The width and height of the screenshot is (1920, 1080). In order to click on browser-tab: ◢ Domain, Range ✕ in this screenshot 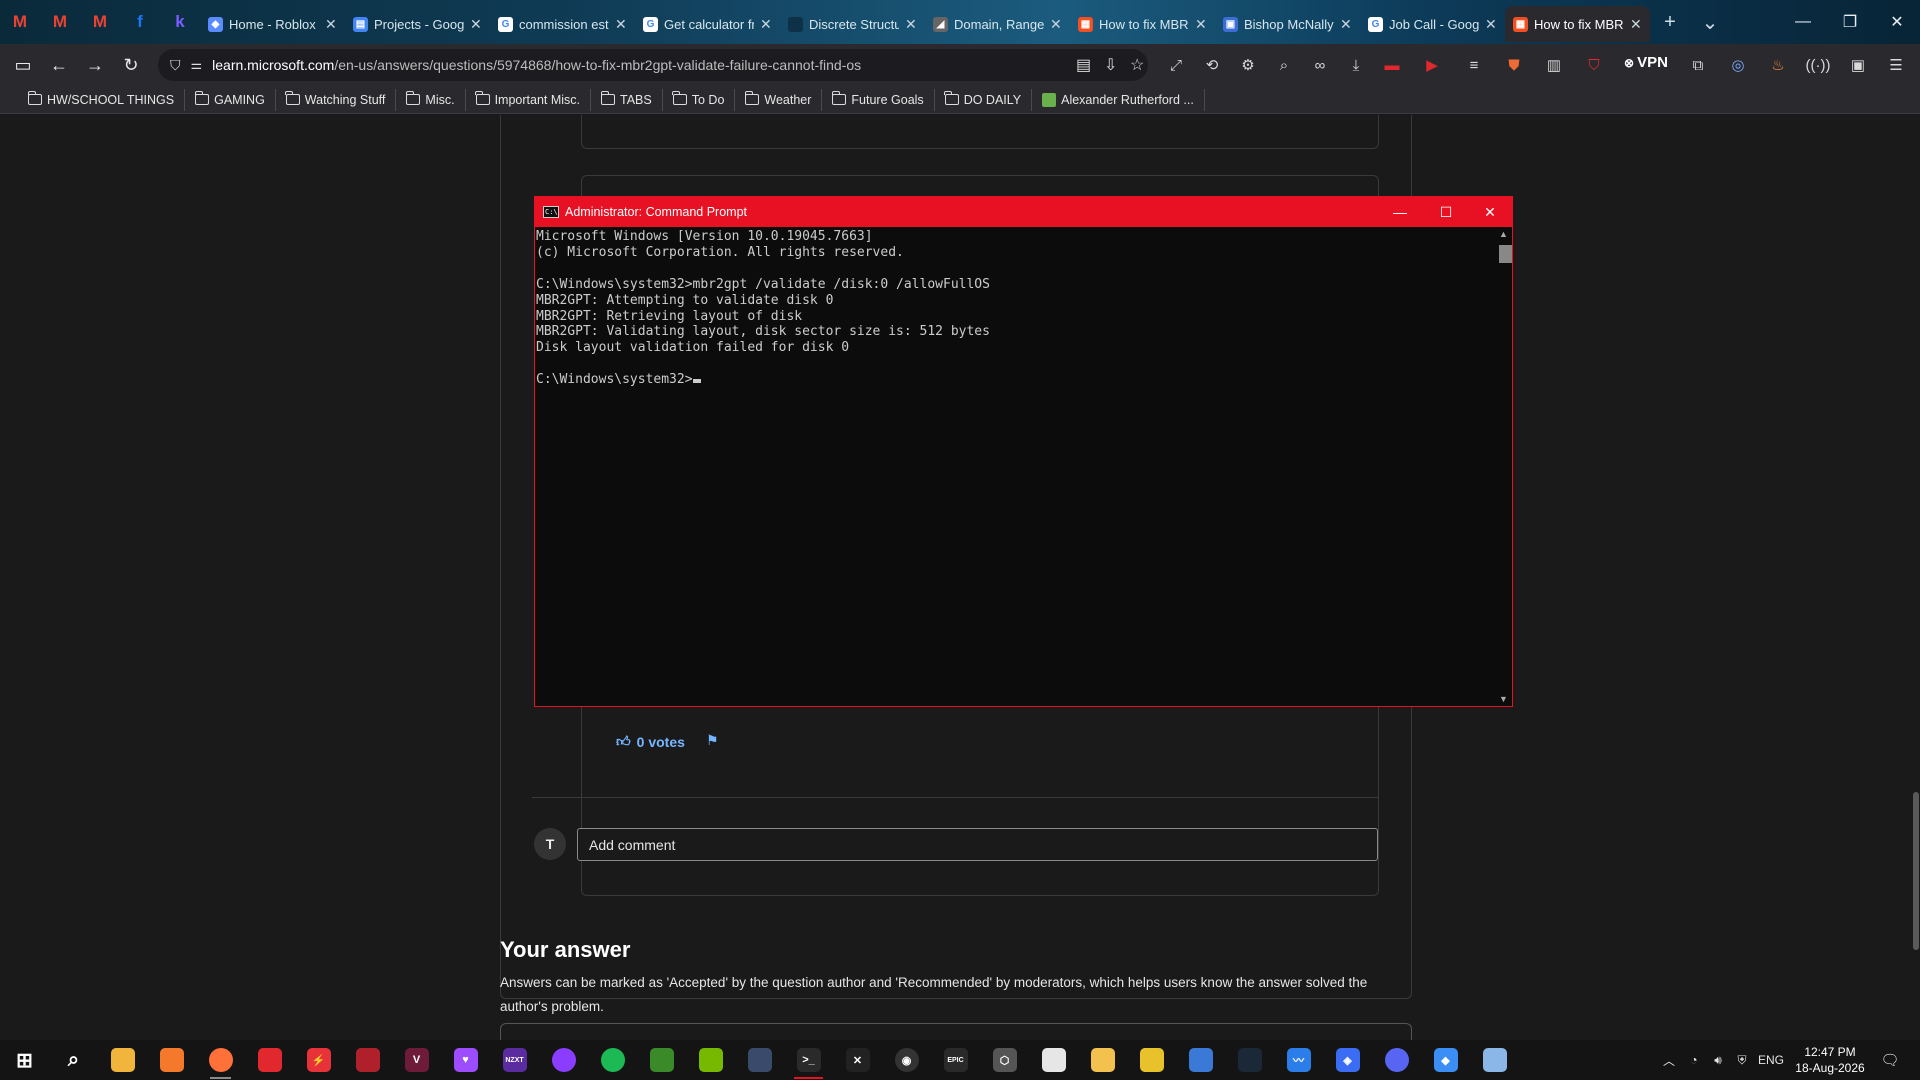, I will do `click(997, 24)`.